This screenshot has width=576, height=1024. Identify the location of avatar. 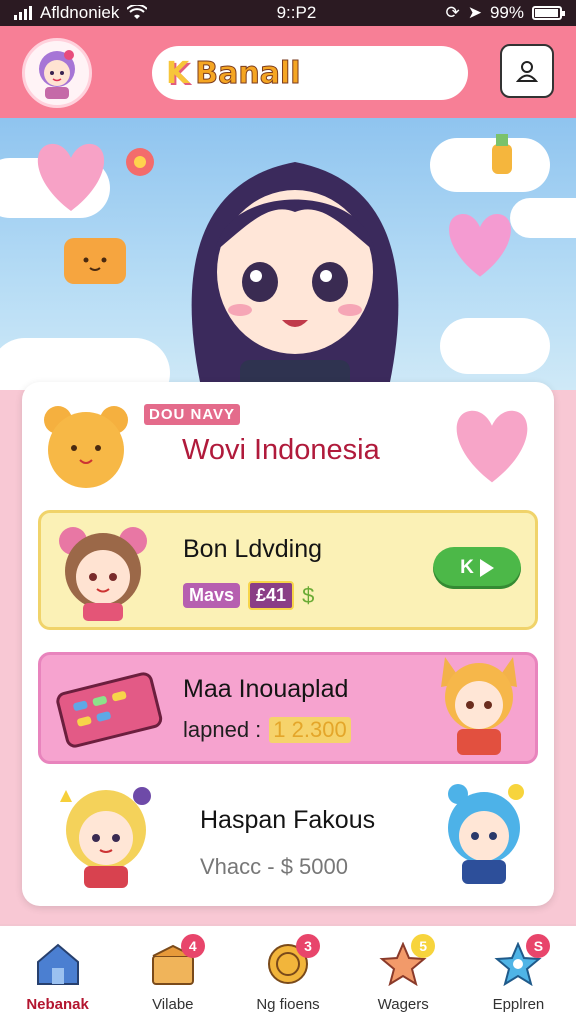
(57, 73).